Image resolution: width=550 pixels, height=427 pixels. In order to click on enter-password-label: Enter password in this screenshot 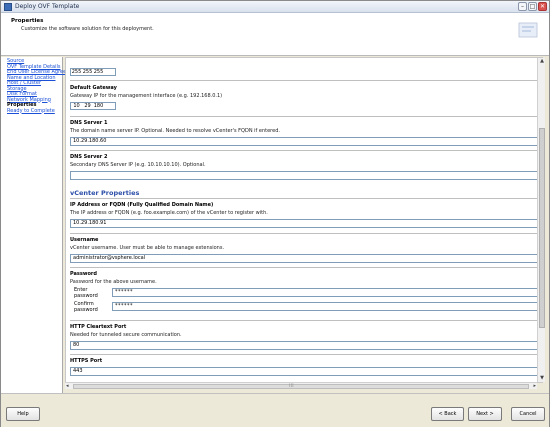, I will do `click(86, 292)`.